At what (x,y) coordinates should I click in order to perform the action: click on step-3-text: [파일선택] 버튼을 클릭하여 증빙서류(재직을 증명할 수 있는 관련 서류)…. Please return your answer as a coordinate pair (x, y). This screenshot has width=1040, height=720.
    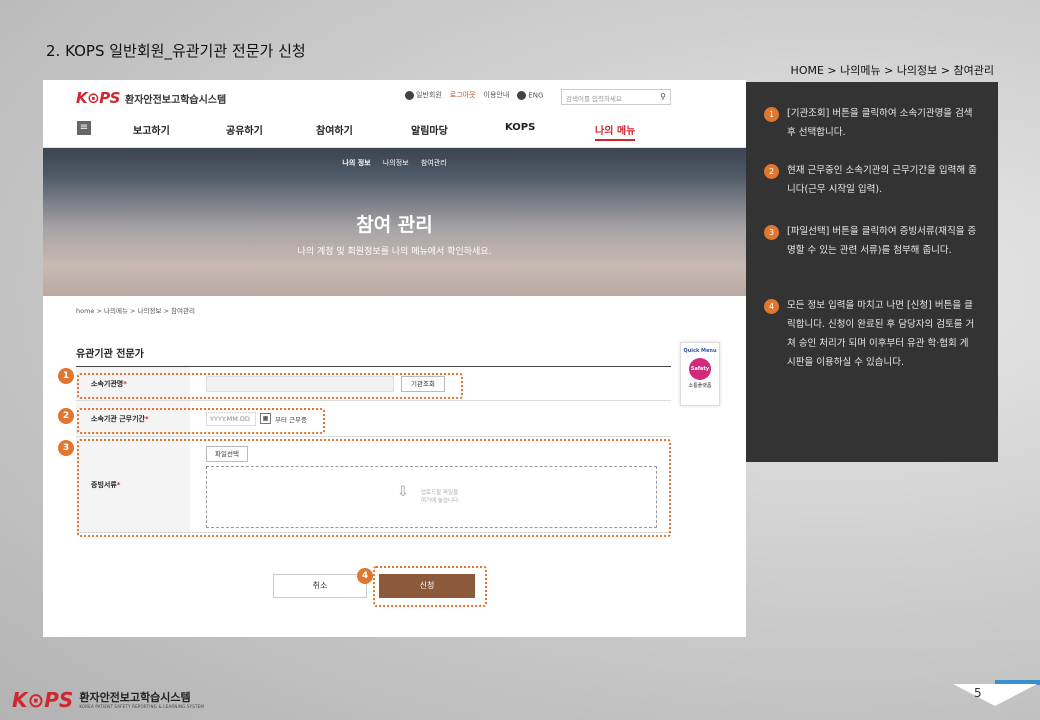
    Looking at the image, I should click on (882, 241).